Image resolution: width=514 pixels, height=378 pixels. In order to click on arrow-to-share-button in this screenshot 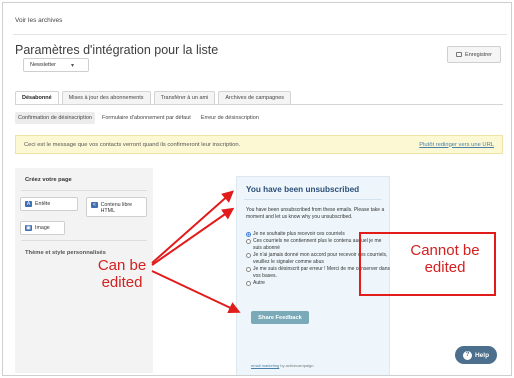, I will do `click(196, 292)`.